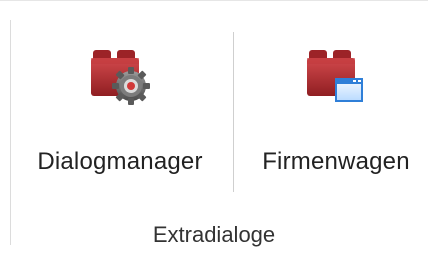 The image size is (428, 257). I want to click on ribbon-separator, so click(233, 112).